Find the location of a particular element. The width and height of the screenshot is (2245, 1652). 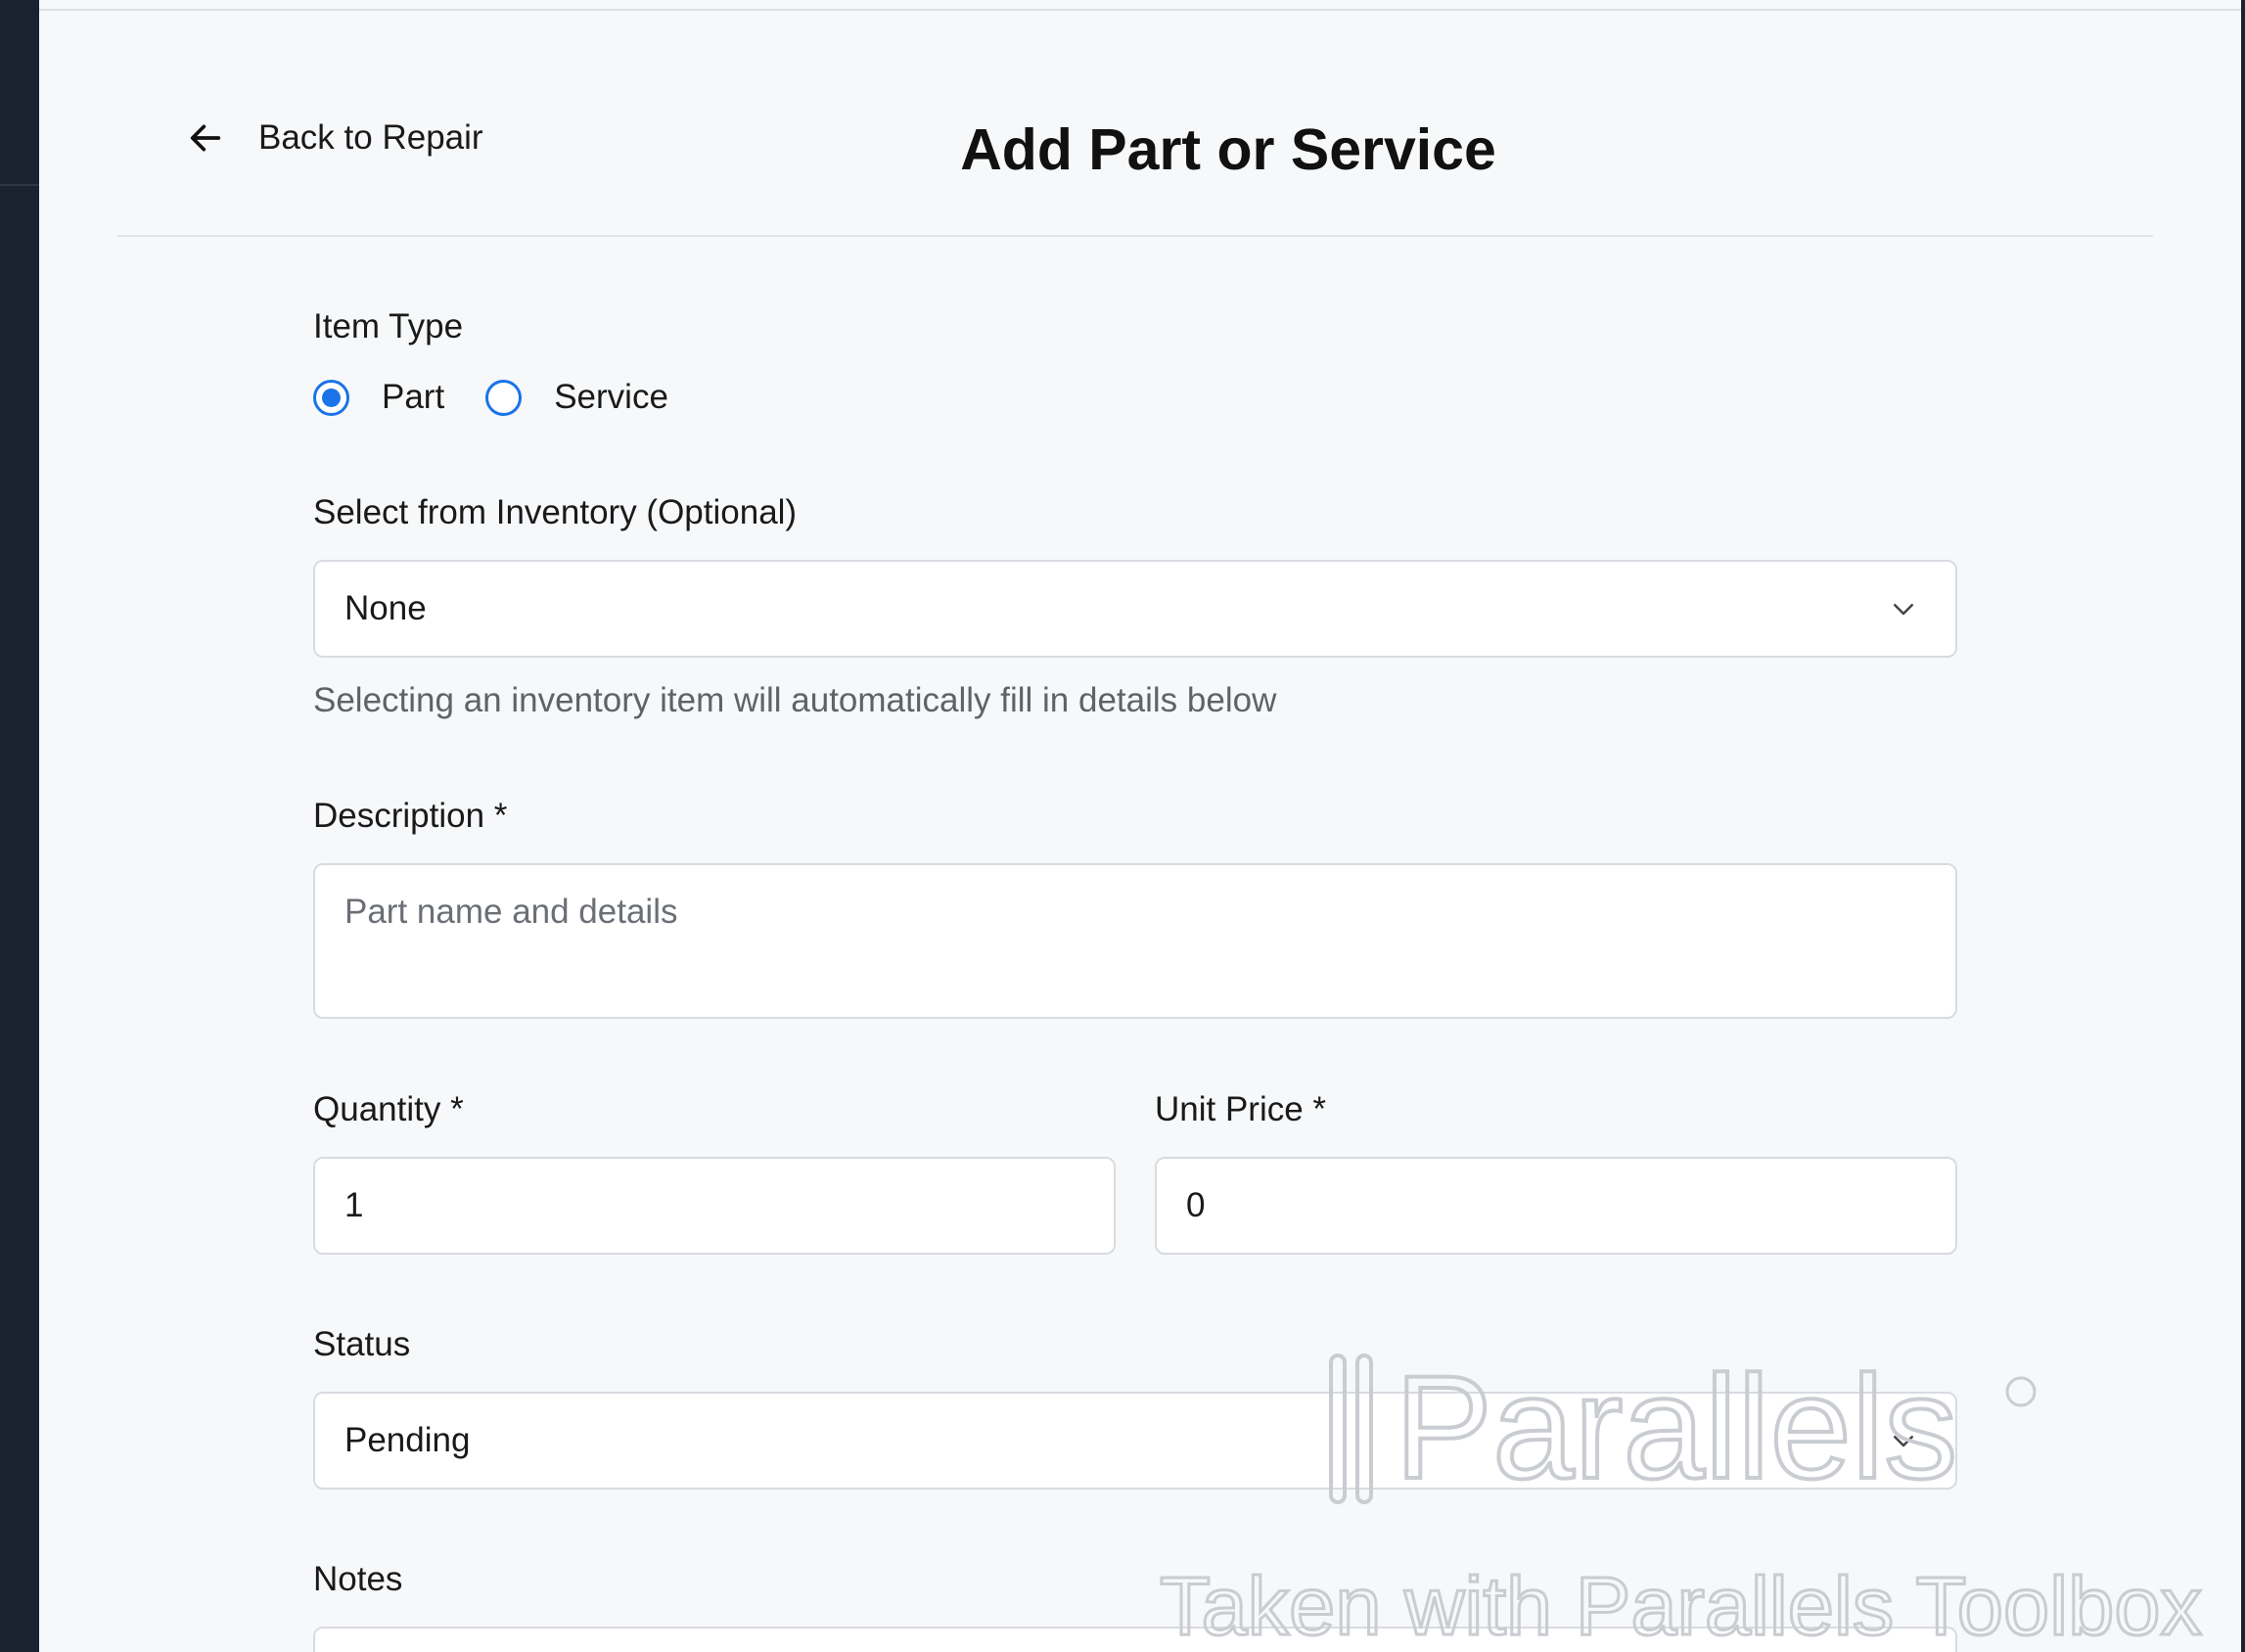

radio-part-label: Part is located at coordinates (413, 397).